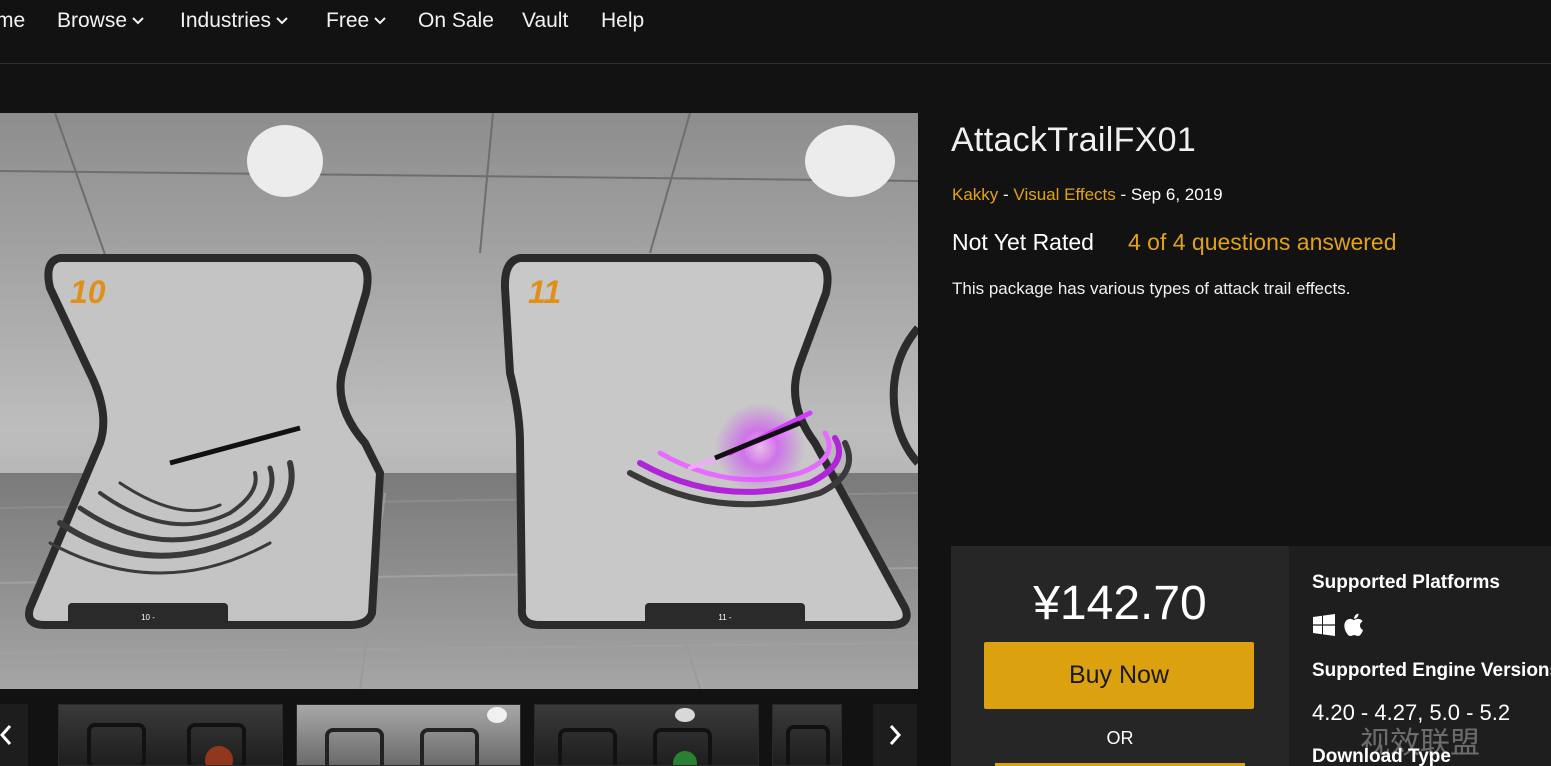 The height and width of the screenshot is (766, 1551). I want to click on panel-number-right: 11, so click(544, 292).